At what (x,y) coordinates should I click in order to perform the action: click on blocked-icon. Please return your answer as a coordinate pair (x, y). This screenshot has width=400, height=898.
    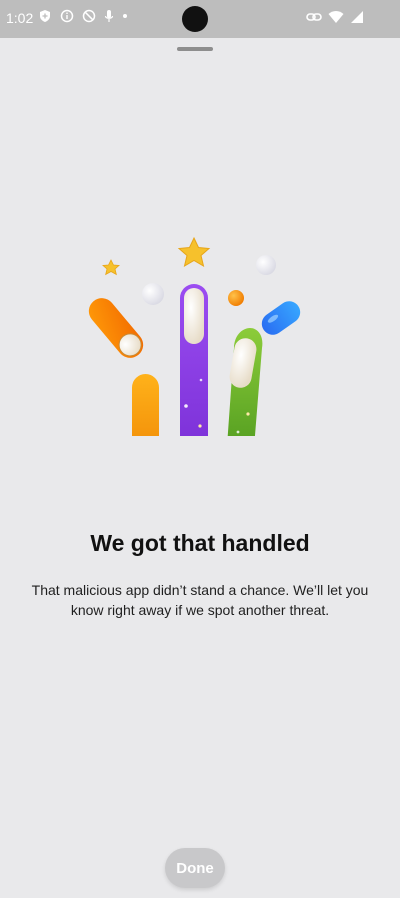
    Looking at the image, I should click on (89, 16).